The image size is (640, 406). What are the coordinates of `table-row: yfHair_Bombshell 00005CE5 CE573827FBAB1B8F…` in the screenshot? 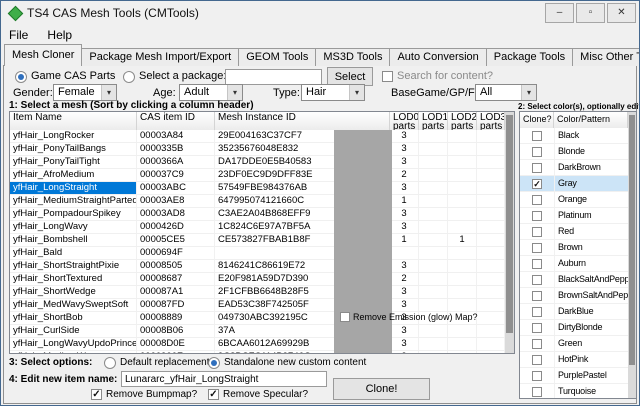 It's located at (257, 240).